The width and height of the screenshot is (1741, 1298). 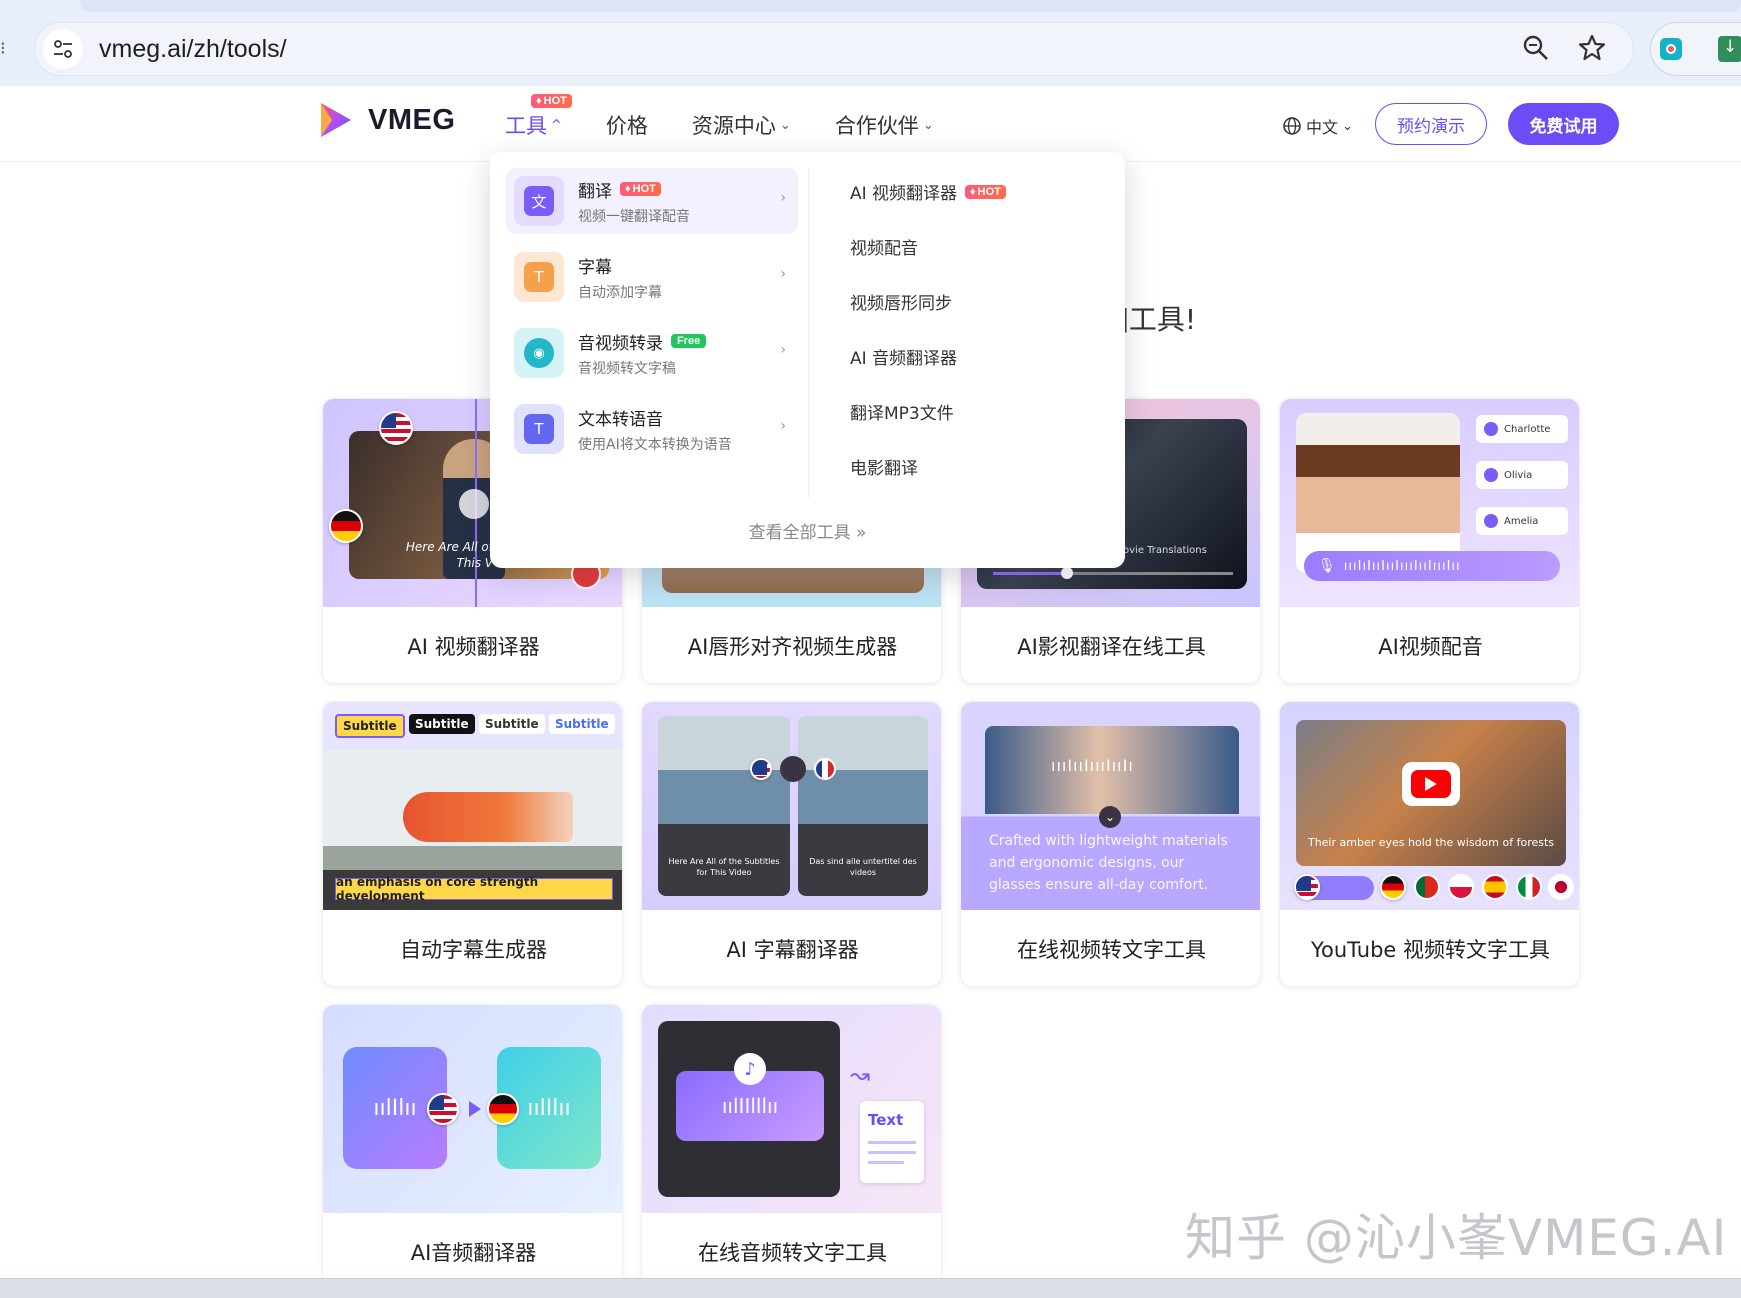 What do you see at coordinates (791, 1147) in the screenshot?
I see `tool-card-audio-to-text: ıılIIlllıı ♪ ↝ Text 在线音频转文字工具` at bounding box center [791, 1147].